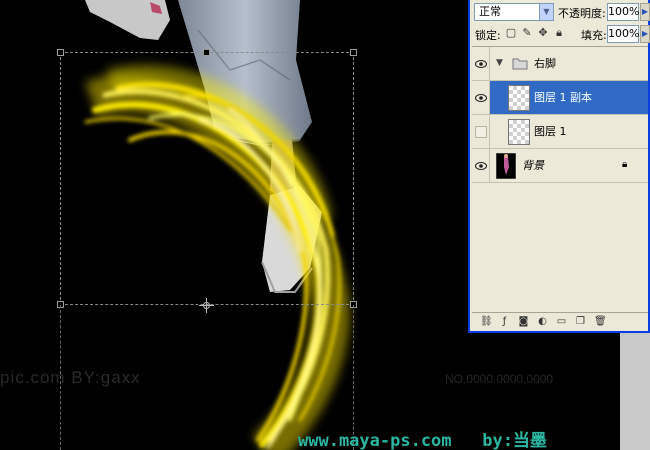  Describe the element at coordinates (499, 63) in the screenshot. I see `group-expand-arrow-icon: ▼` at that location.